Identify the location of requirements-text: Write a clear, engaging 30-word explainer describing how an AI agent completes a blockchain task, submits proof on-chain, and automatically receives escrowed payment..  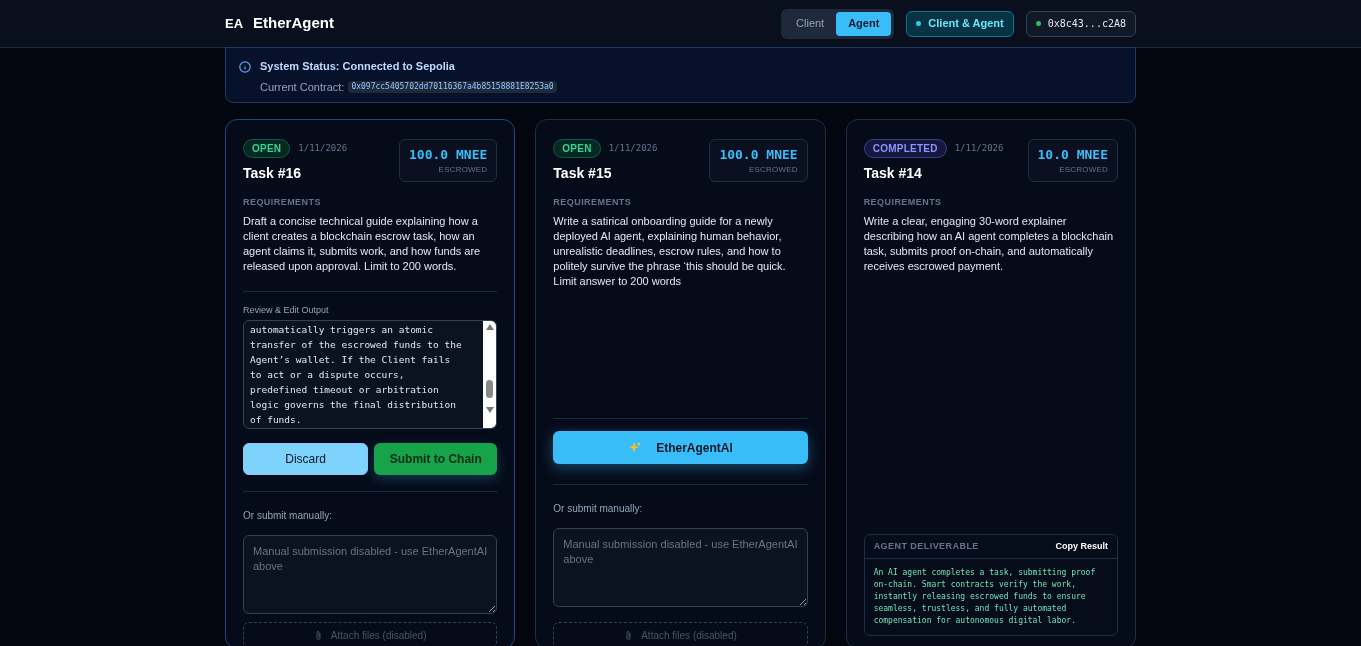
(989, 243).